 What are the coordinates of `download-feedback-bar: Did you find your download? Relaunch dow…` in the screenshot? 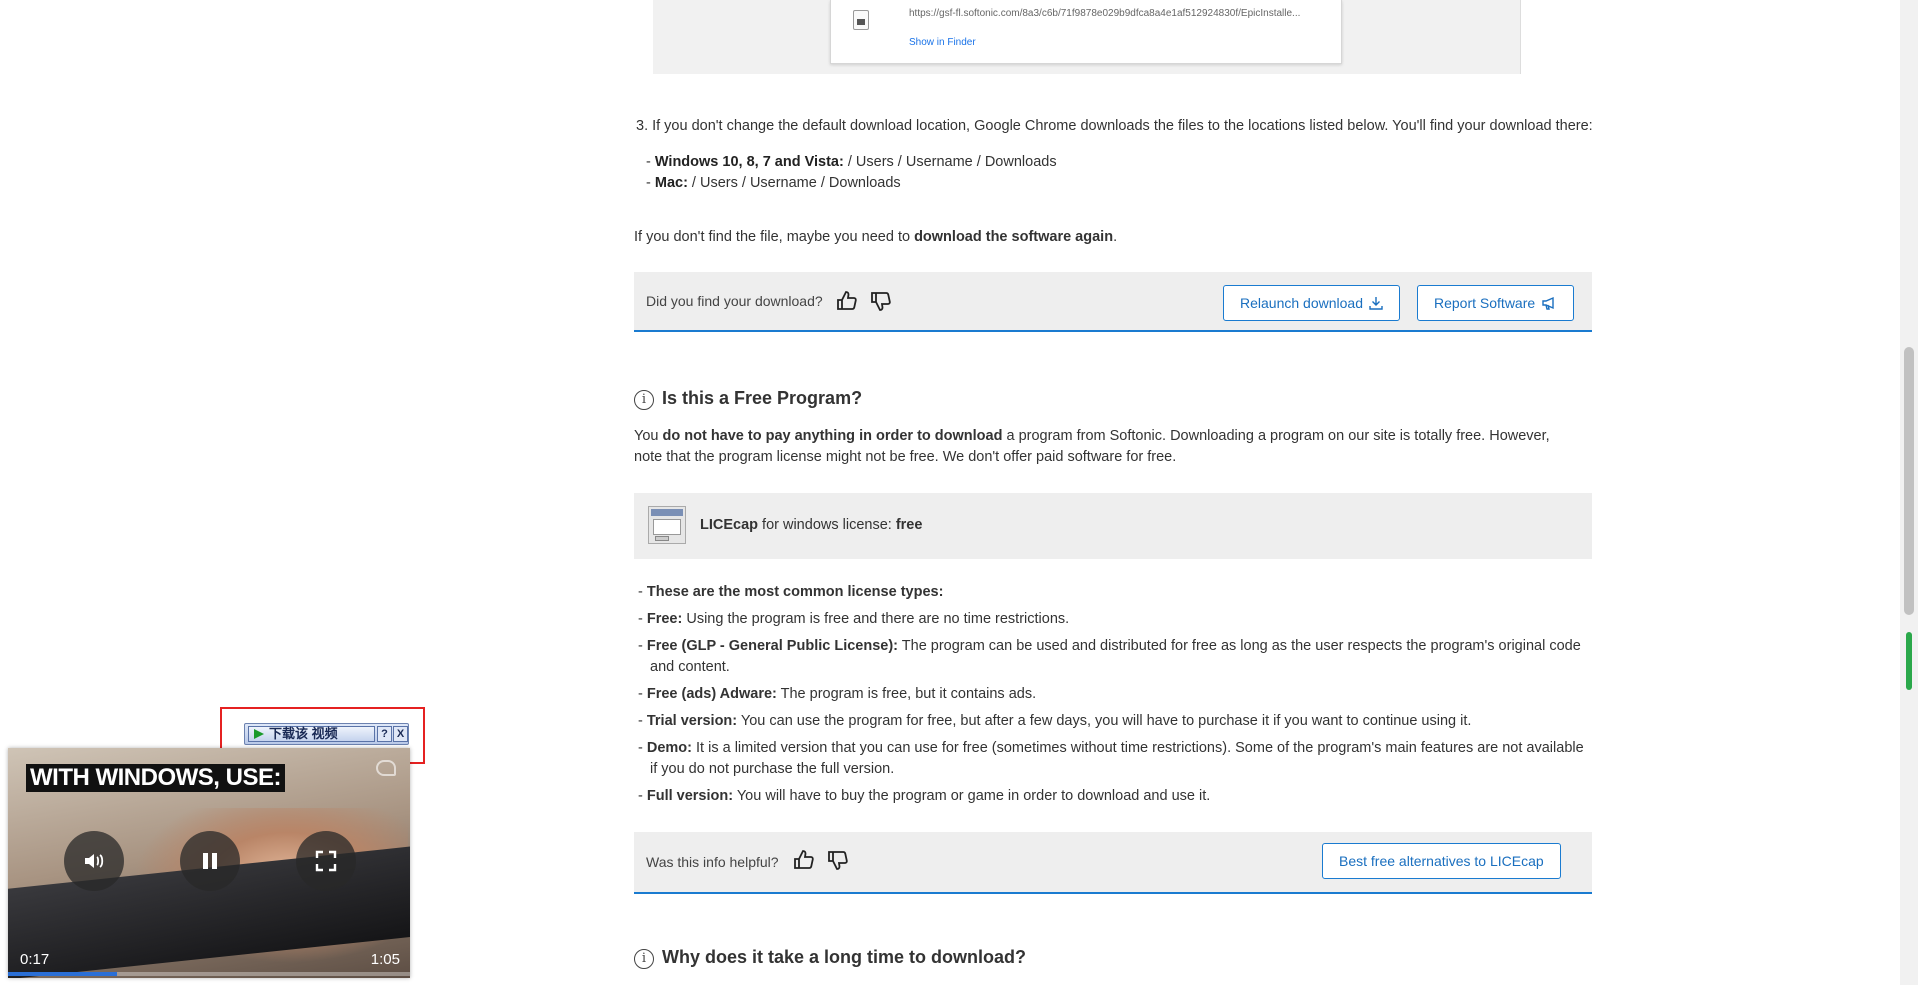 It's located at (1113, 302).